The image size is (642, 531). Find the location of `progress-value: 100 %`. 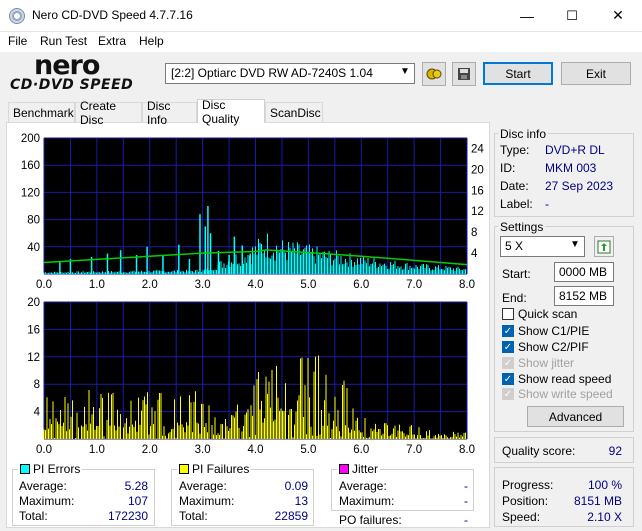

progress-value: 100 % is located at coordinates (604, 485).